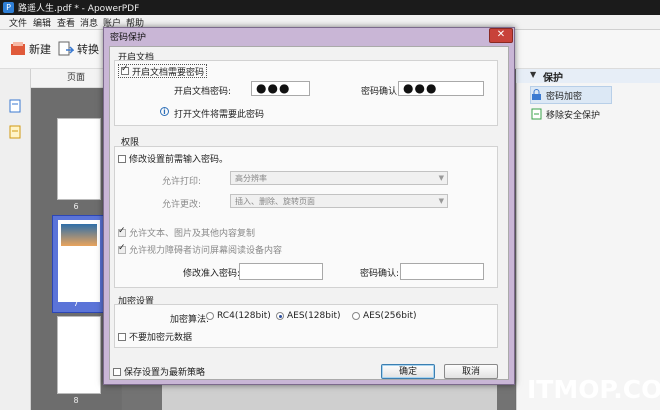 The image size is (660, 410). What do you see at coordinates (573, 115) in the screenshot?
I see `remove-protection-label: 移除安全保护` at bounding box center [573, 115].